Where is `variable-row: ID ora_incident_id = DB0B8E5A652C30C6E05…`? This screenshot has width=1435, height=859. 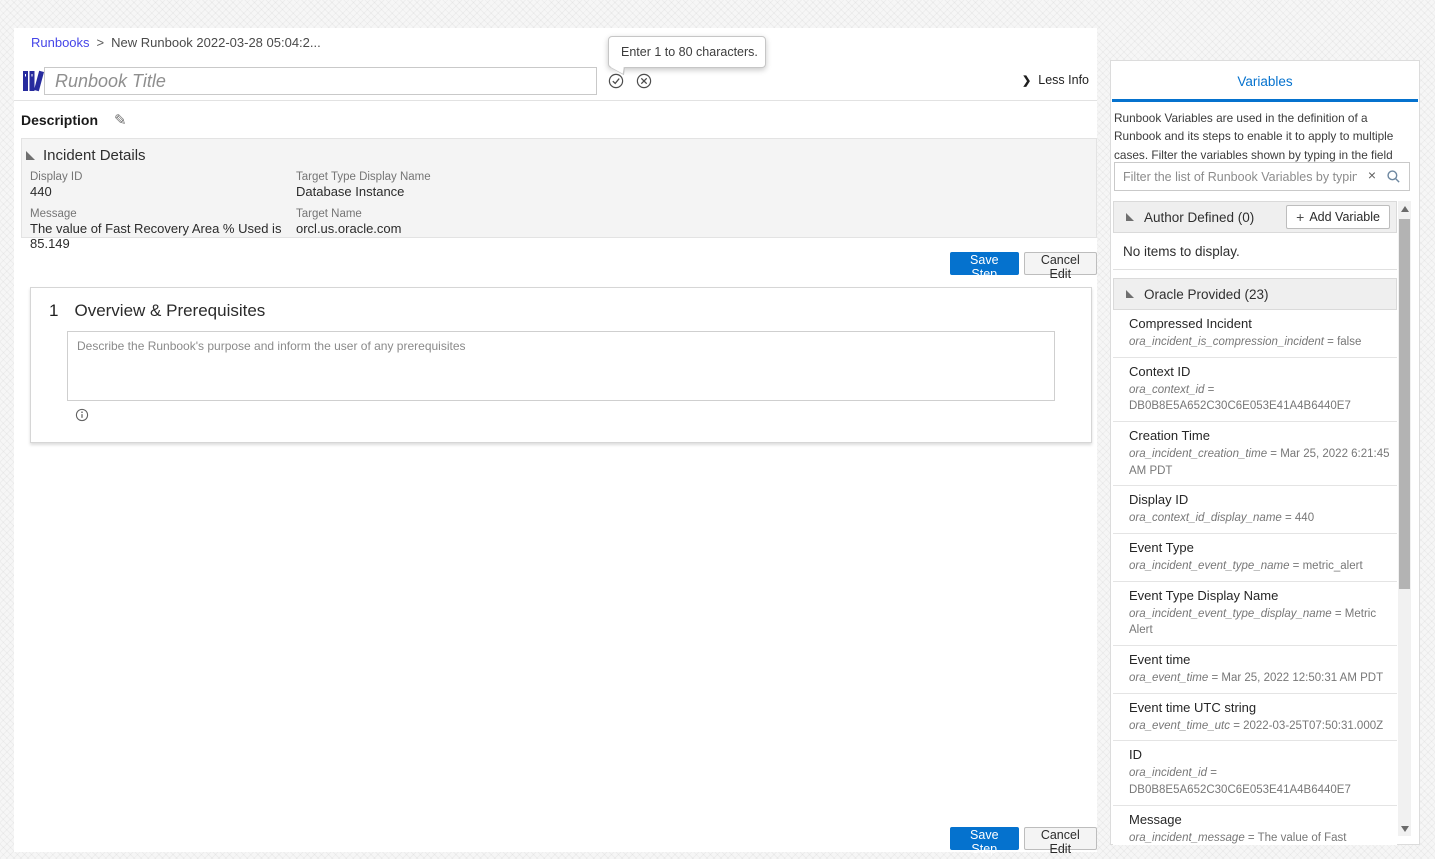
variable-row: ID ora_incident_id = DB0B8E5A652C30C6E05… is located at coordinates (1255, 773).